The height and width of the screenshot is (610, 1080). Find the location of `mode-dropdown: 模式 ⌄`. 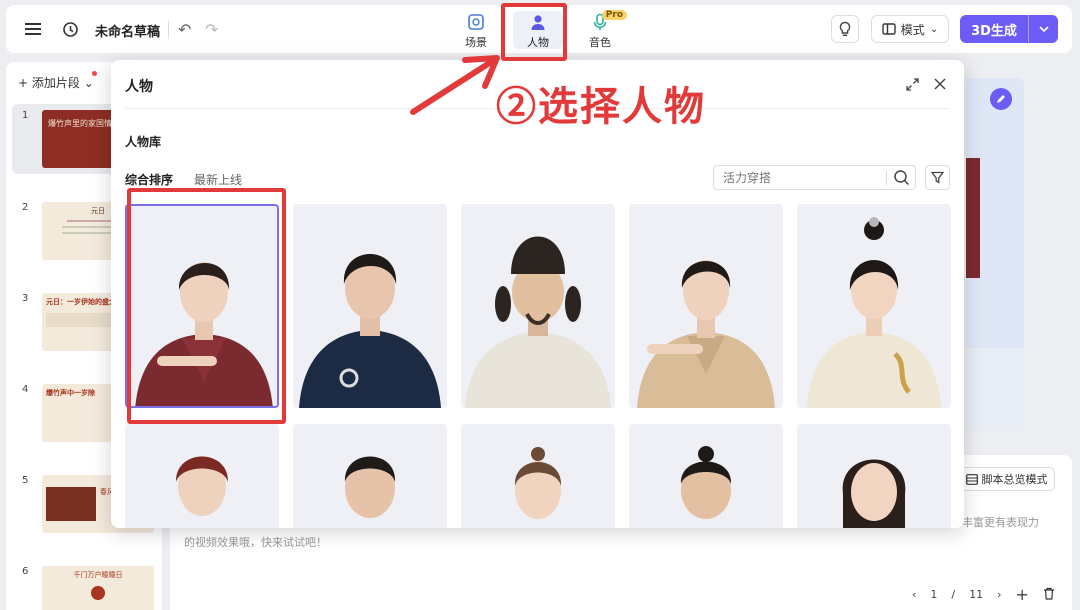

mode-dropdown: 模式 ⌄ is located at coordinates (910, 29).